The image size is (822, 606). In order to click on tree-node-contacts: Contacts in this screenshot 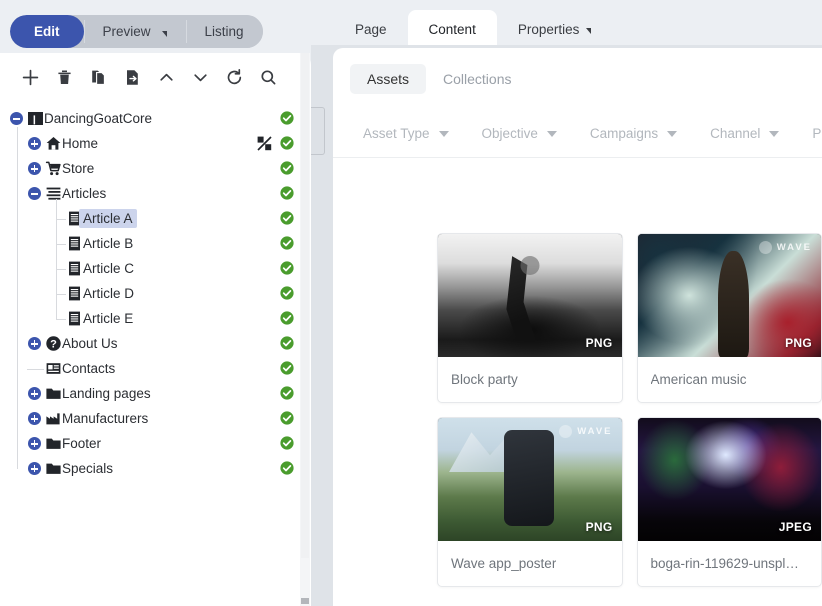, I will do `click(155, 368)`.